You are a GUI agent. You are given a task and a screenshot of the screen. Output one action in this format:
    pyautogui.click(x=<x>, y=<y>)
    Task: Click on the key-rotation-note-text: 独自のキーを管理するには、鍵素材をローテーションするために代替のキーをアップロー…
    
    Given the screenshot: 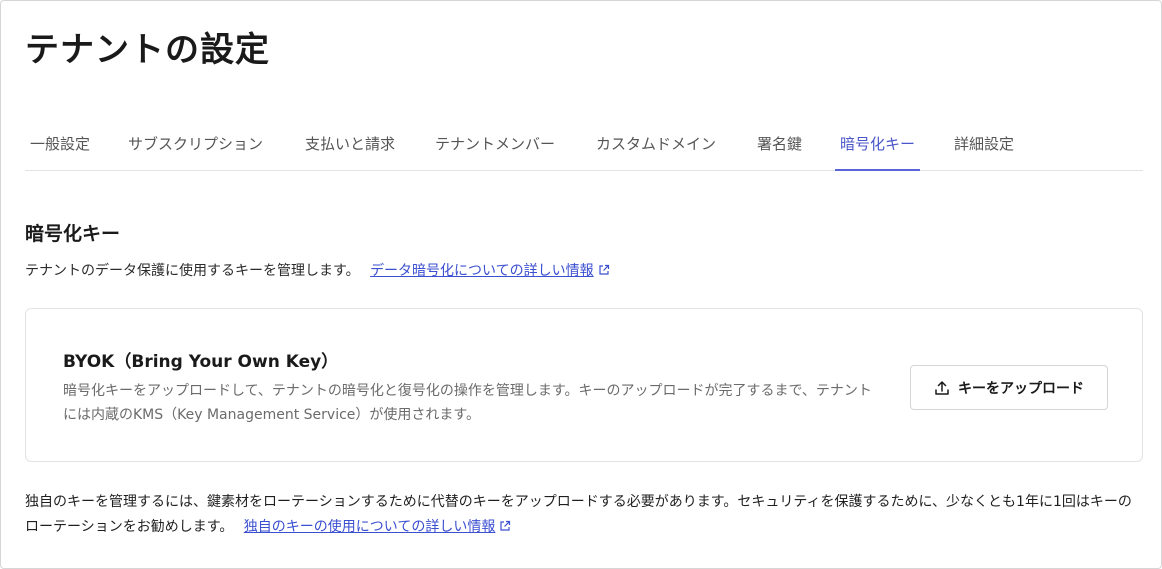 What is the action you would take?
    pyautogui.click(x=578, y=514)
    